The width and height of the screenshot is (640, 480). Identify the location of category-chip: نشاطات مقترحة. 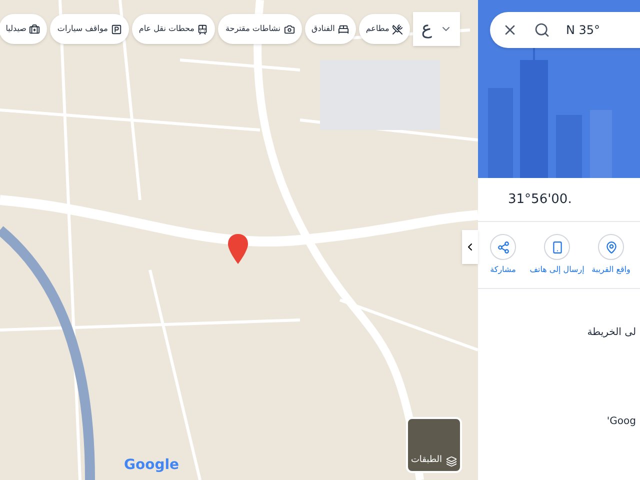
(260, 29).